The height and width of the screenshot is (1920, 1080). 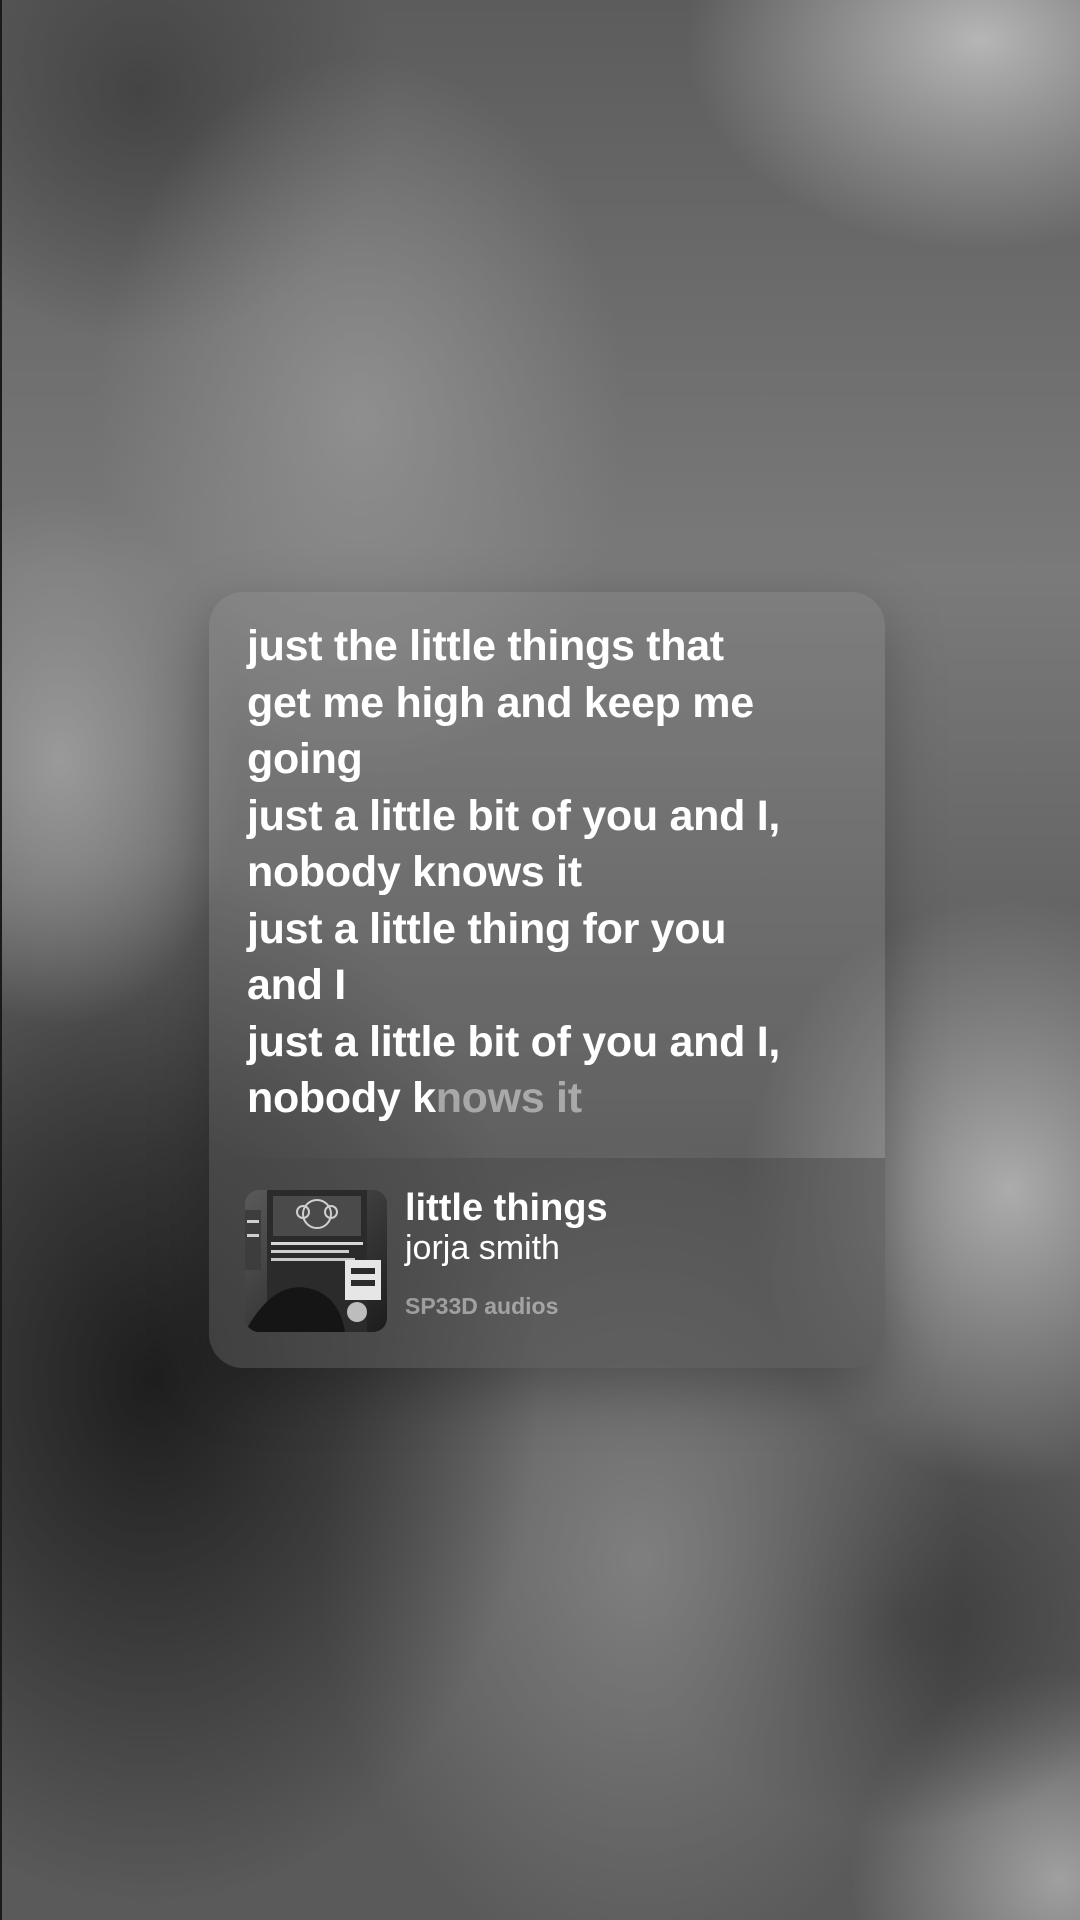 I want to click on source-label: SP33D audios, so click(x=482, y=1306).